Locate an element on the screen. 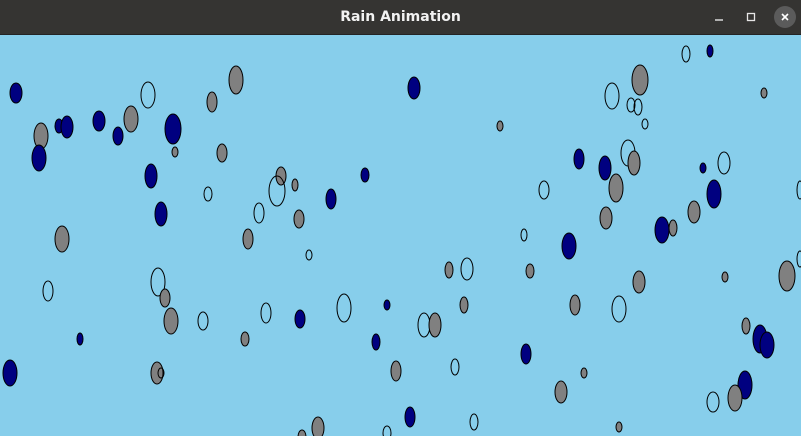 This screenshot has height=436, width=801. minimize-button is located at coordinates (719, 17).